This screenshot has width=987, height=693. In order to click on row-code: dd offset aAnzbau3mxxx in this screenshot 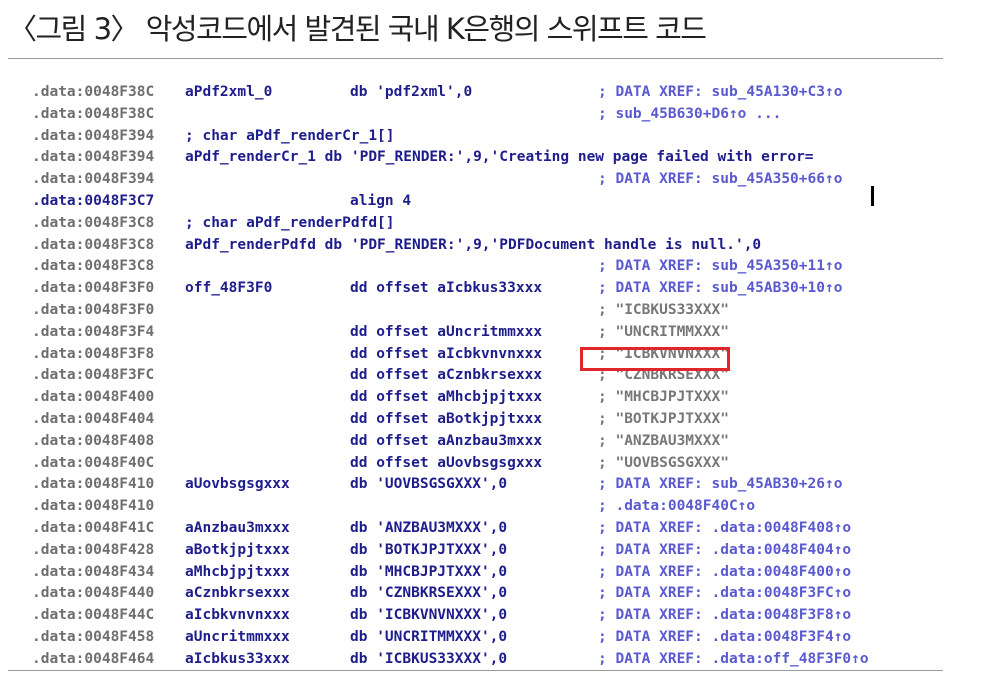, I will do `click(446, 440)`.